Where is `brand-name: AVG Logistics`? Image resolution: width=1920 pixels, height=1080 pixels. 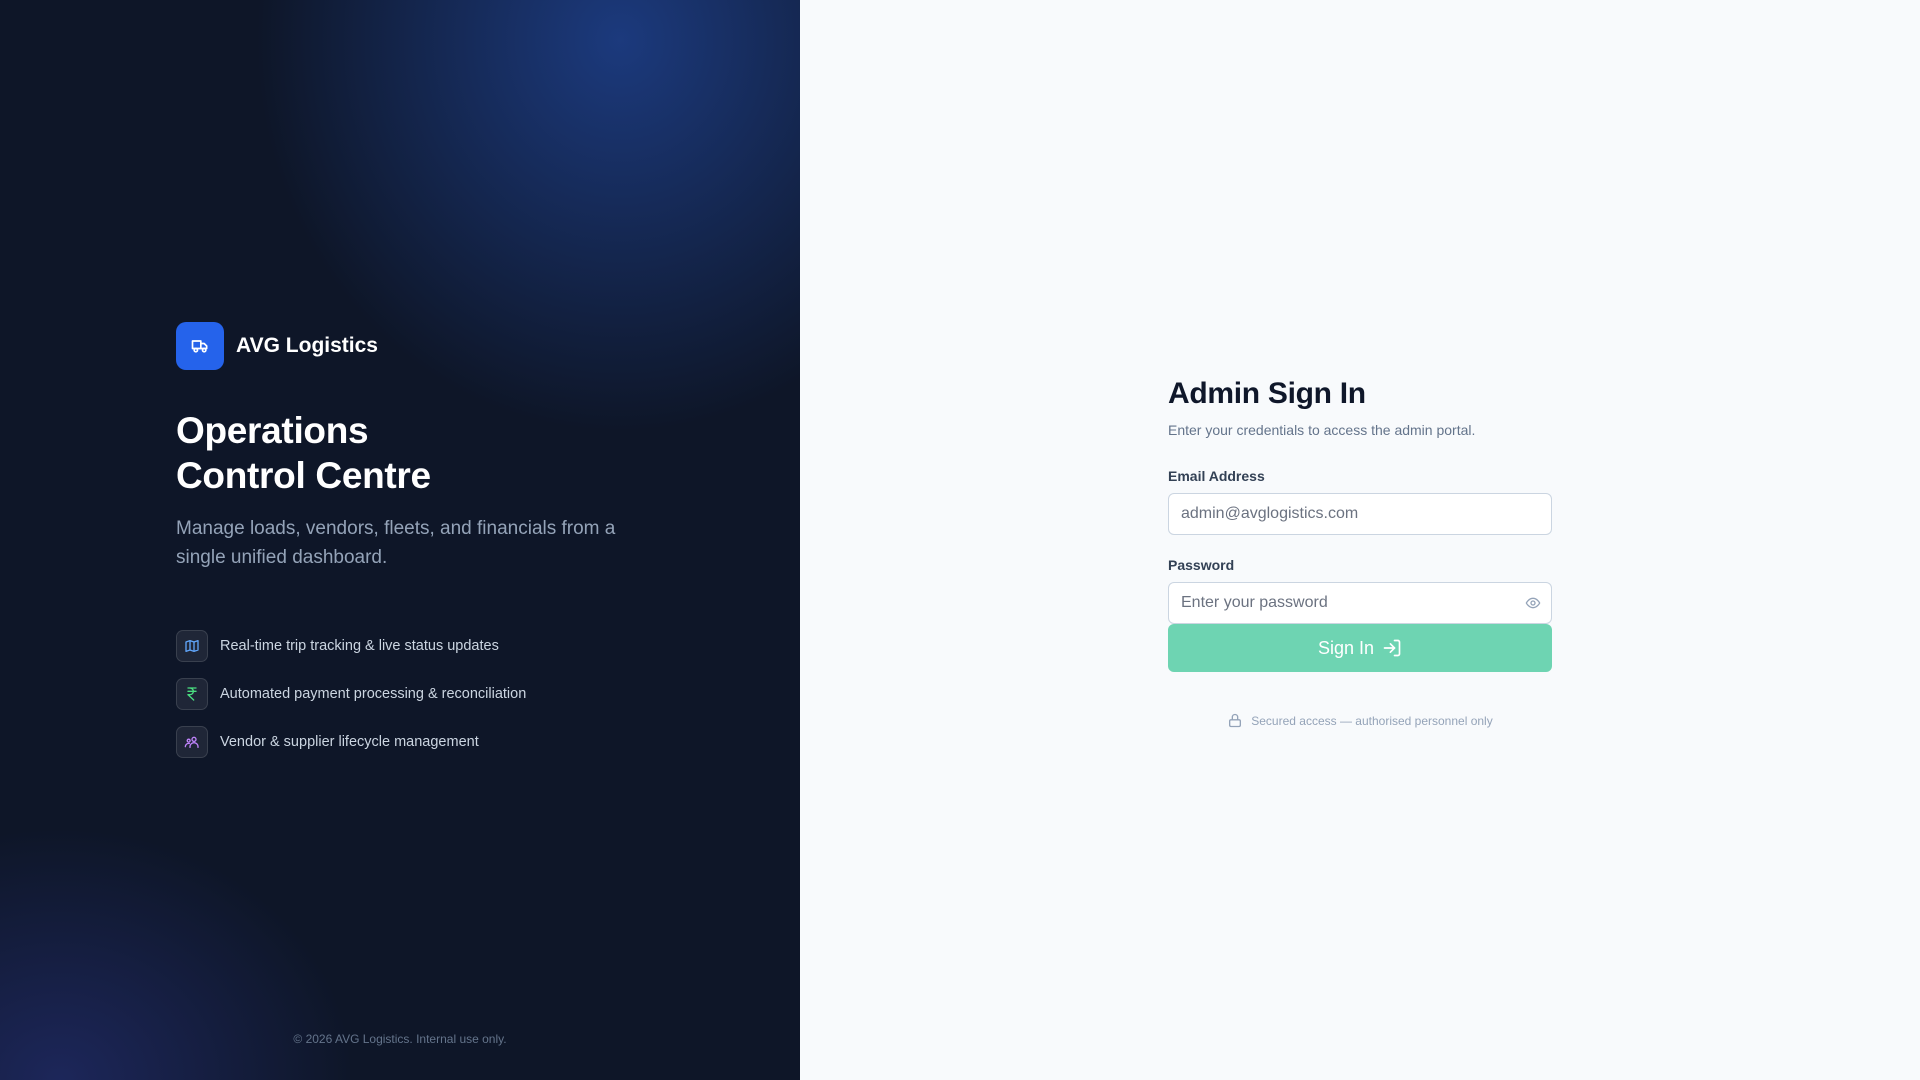 brand-name: AVG Logistics is located at coordinates (307, 345).